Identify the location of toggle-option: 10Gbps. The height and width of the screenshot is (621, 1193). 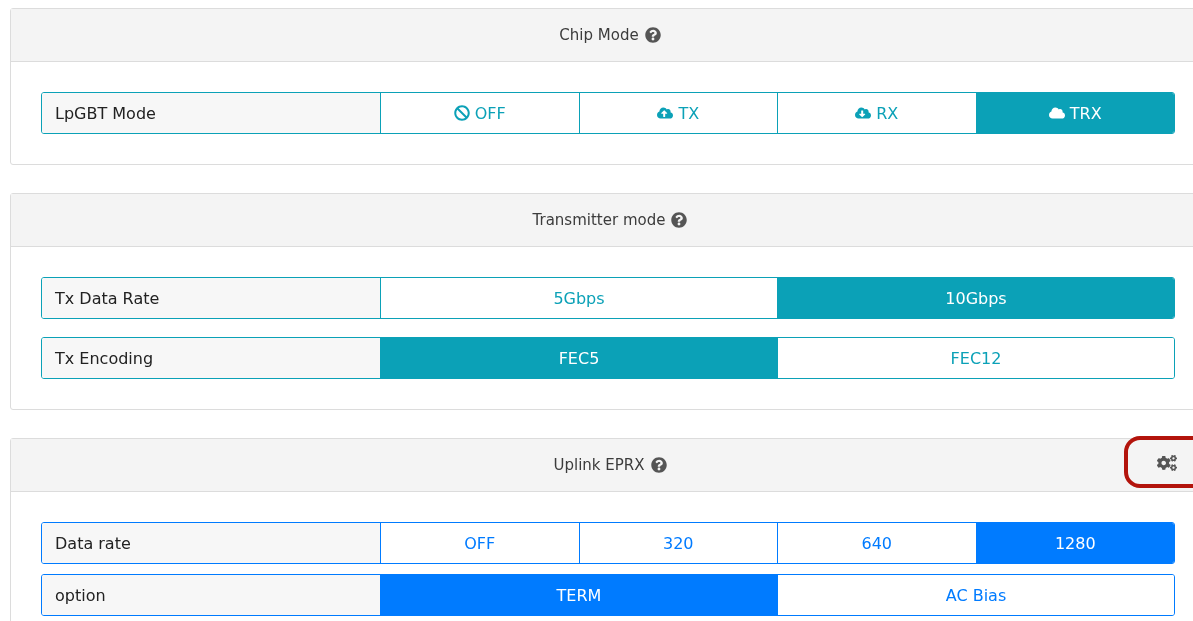
(975, 298).